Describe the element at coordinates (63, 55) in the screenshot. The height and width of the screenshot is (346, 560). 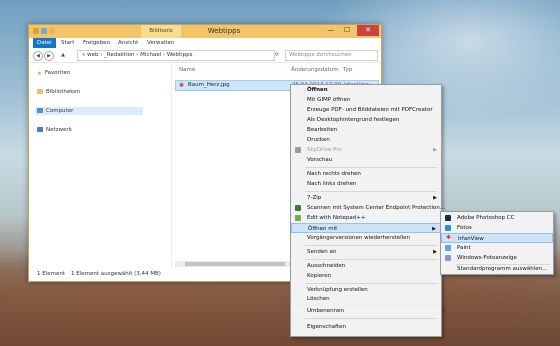
I see `up-button: ▲` at that location.